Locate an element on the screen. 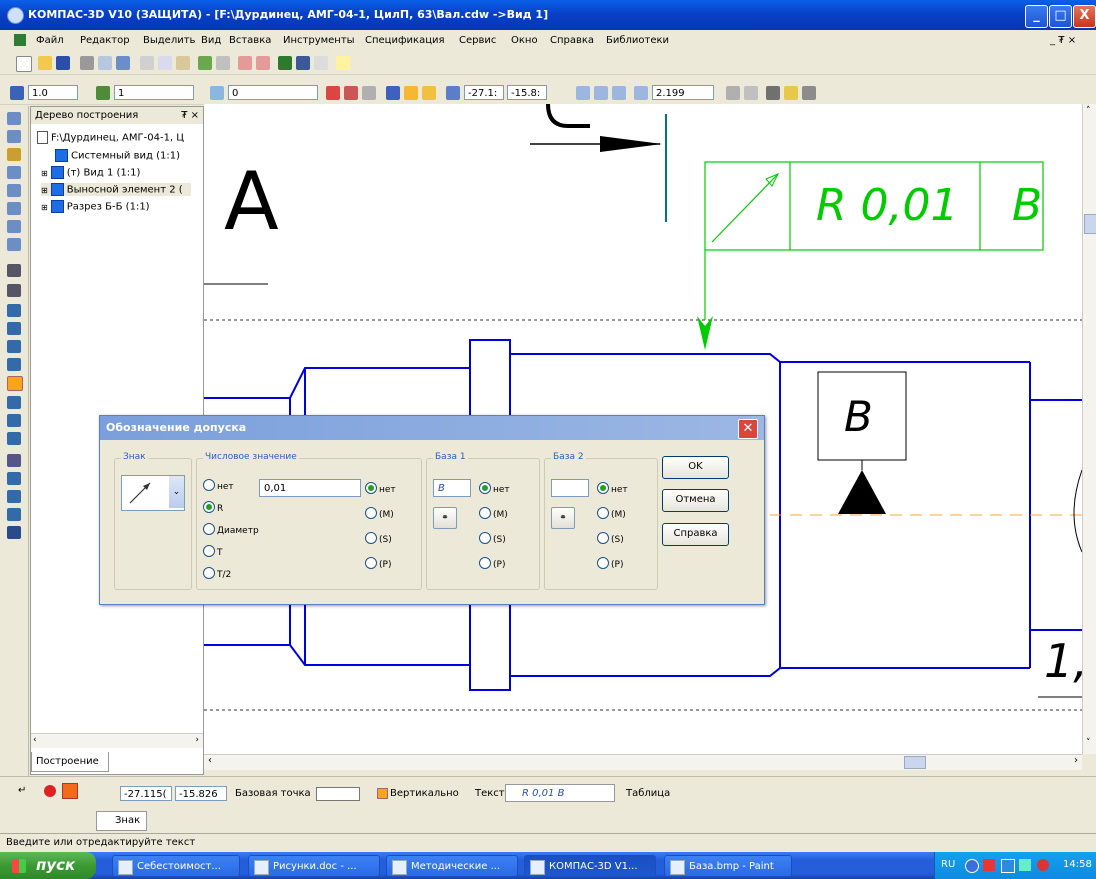 This screenshot has width=1096, height=879. new-document-icon is located at coordinates (24, 64).